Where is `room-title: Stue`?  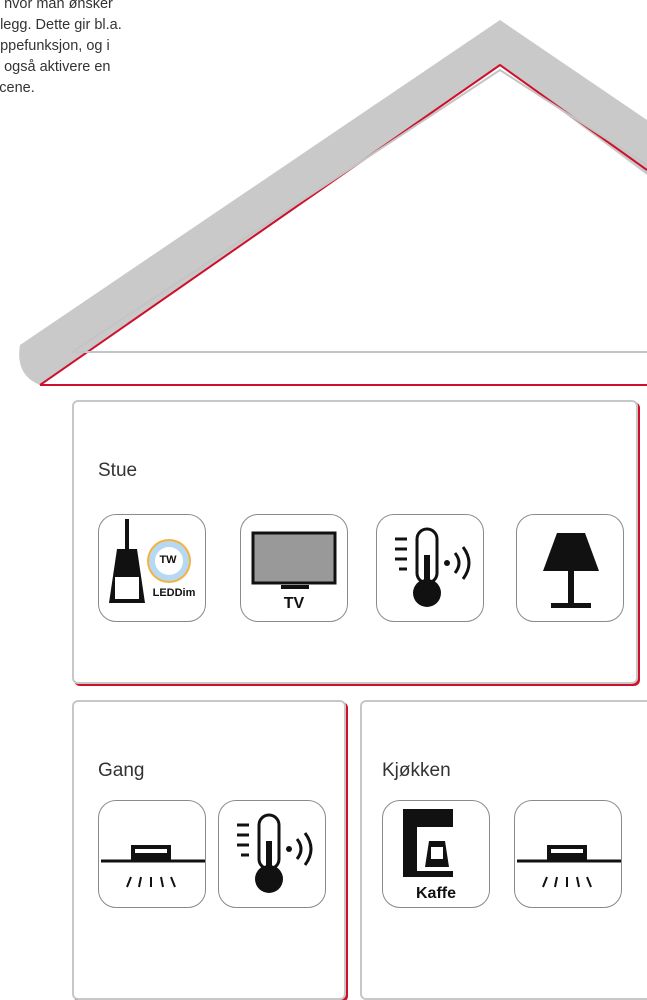 room-title: Stue is located at coordinates (118, 470).